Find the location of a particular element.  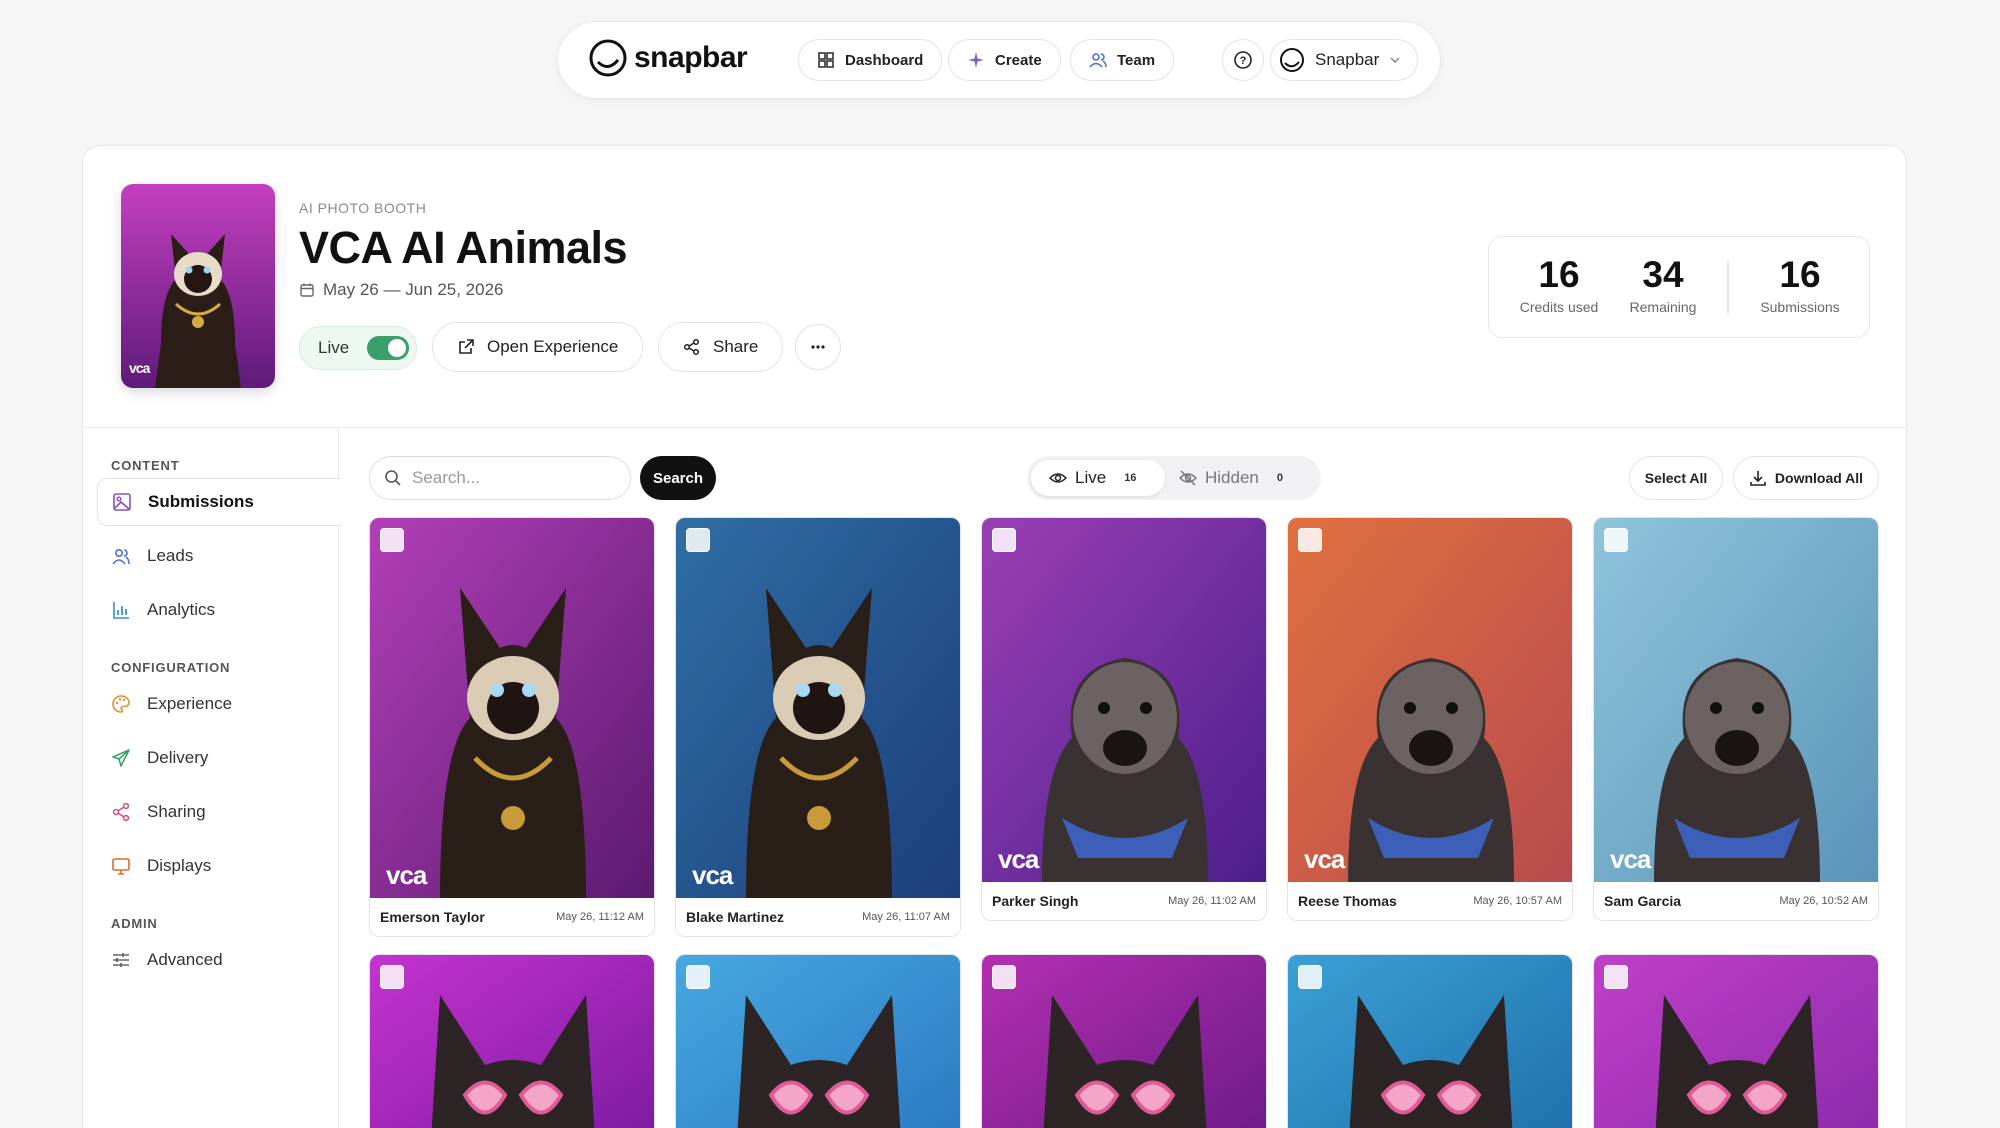

submission-tile: vca Blake Martinez May 26, 11:07 AM is located at coordinates (818, 727).